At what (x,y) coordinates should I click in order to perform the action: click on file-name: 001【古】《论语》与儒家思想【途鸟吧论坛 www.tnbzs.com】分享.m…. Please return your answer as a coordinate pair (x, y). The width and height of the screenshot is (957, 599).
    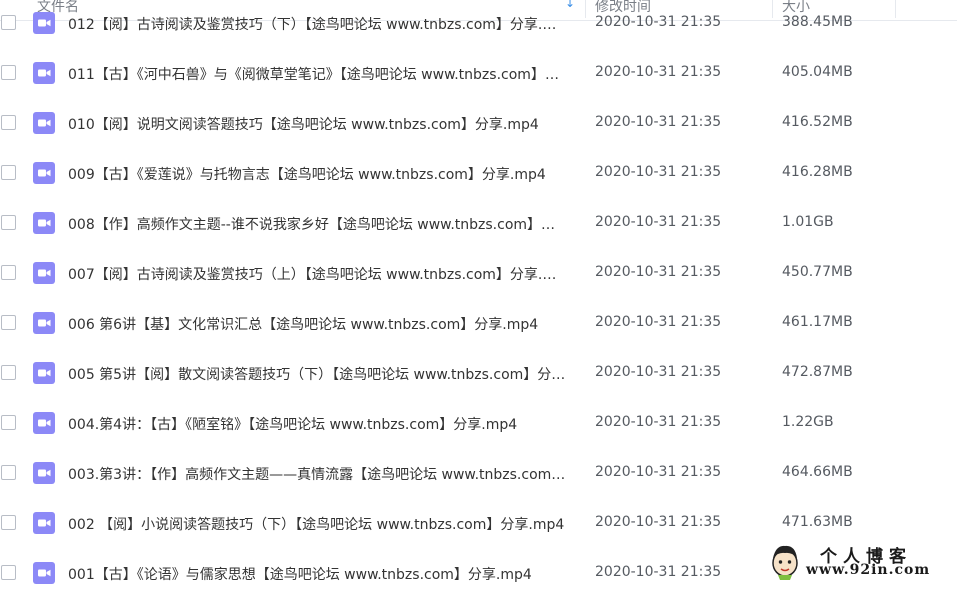
    Looking at the image, I should click on (318, 574).